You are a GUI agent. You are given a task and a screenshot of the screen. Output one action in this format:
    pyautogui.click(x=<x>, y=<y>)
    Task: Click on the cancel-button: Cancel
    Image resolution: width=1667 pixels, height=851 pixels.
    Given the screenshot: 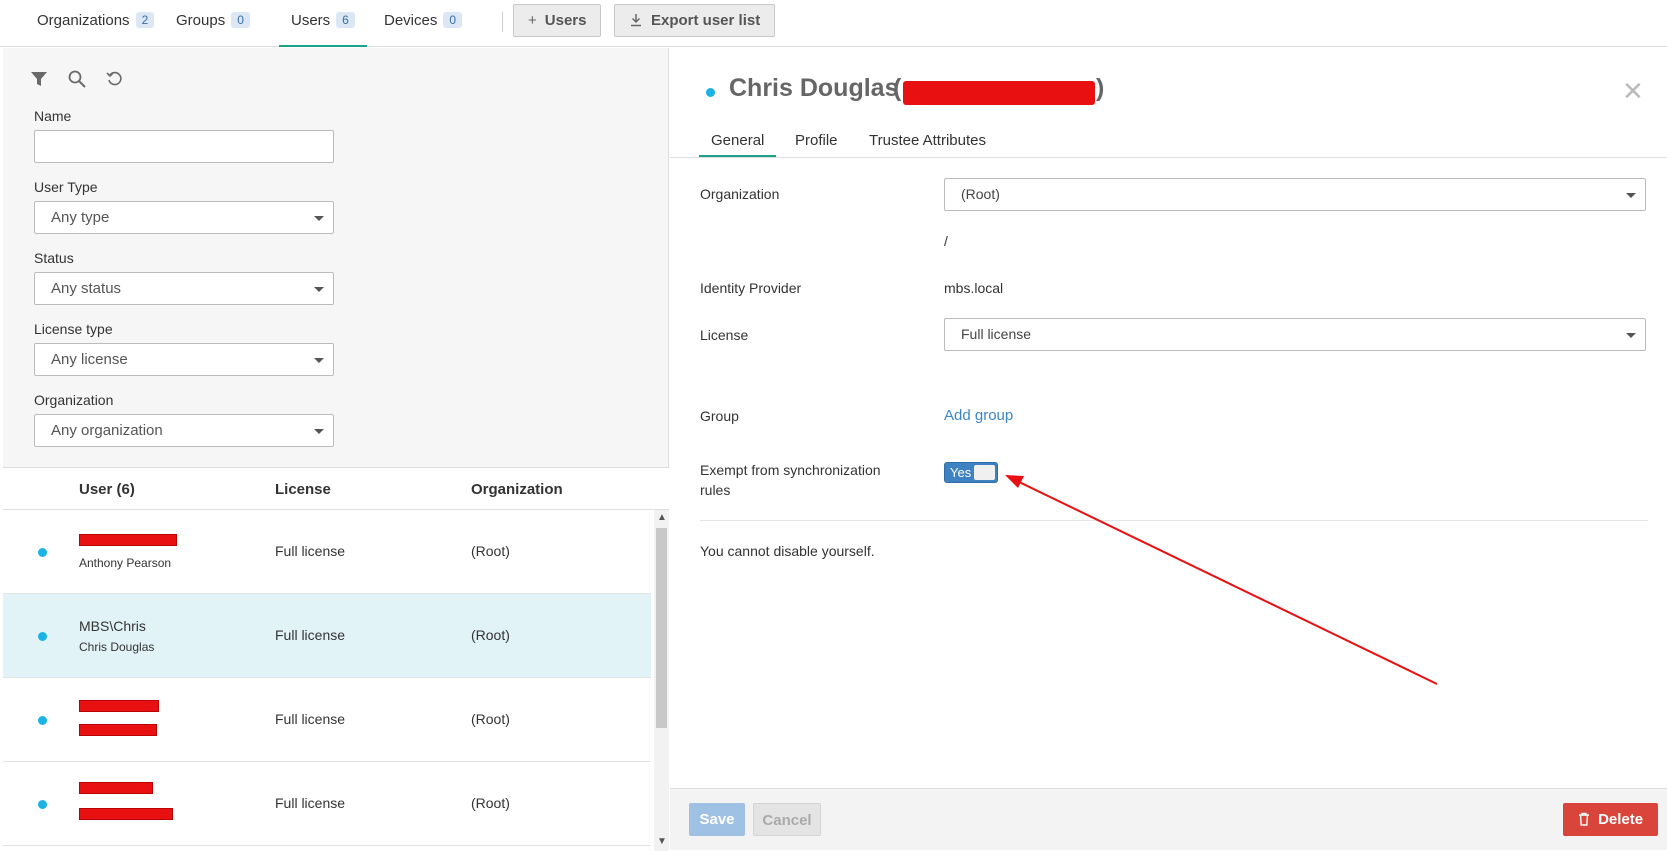 What is the action you would take?
    pyautogui.click(x=787, y=819)
    